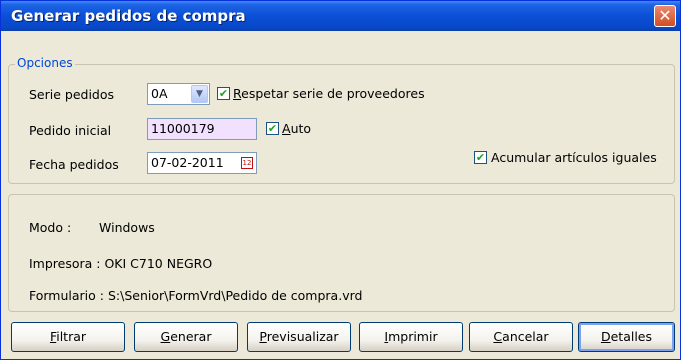 Image resolution: width=681 pixels, height=360 pixels. I want to click on pedido-inicial-value: 11000179, so click(183, 128).